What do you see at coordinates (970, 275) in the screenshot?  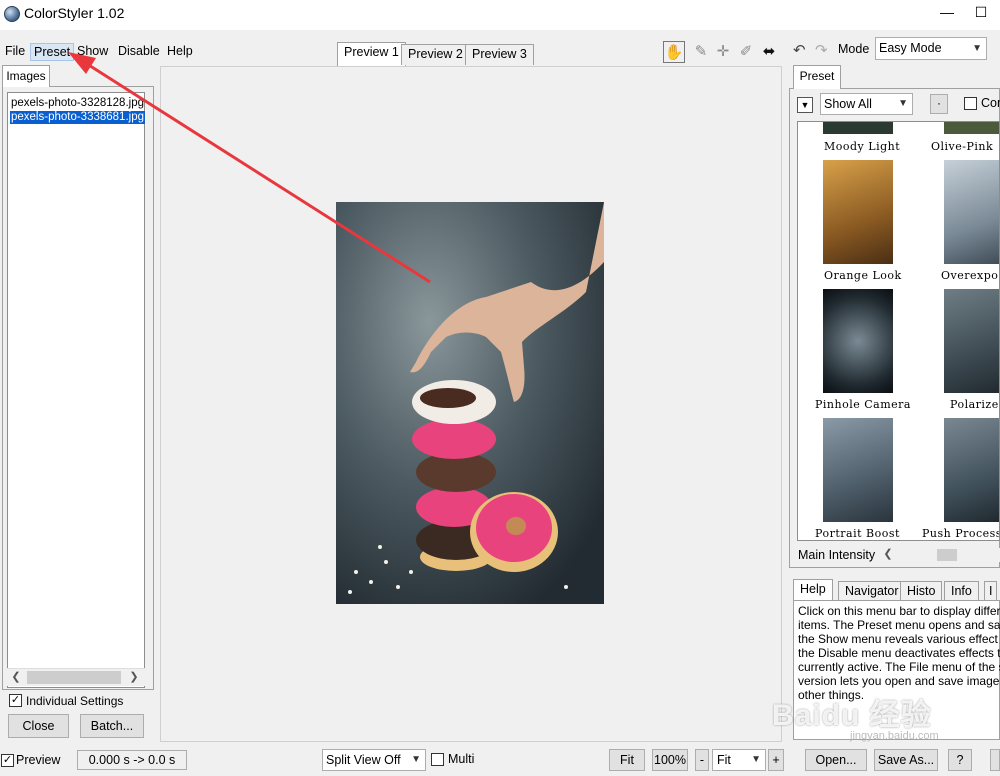 I see `preset-label: Overexpos` at bounding box center [970, 275].